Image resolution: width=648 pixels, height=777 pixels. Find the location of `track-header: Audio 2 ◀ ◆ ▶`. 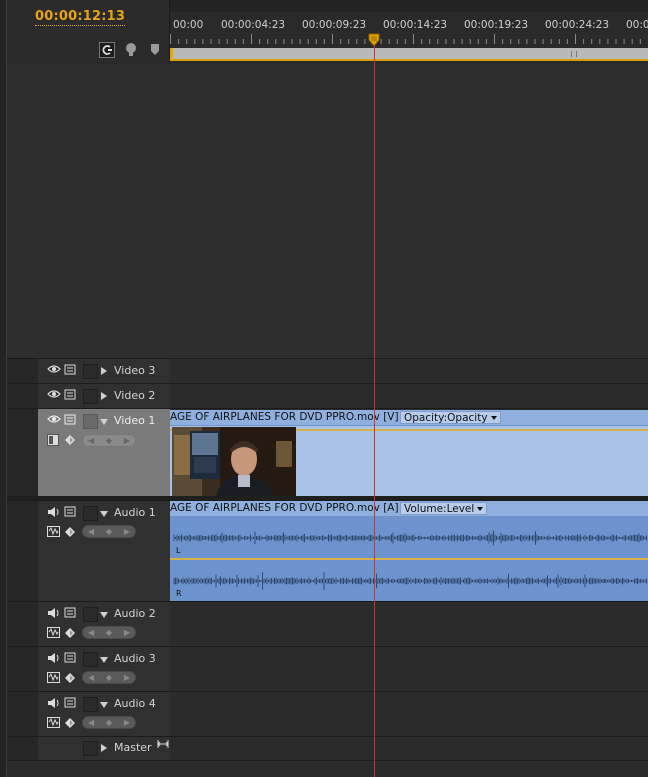

track-header: Audio 2 ◀ ◆ ▶ is located at coordinates (88, 624).